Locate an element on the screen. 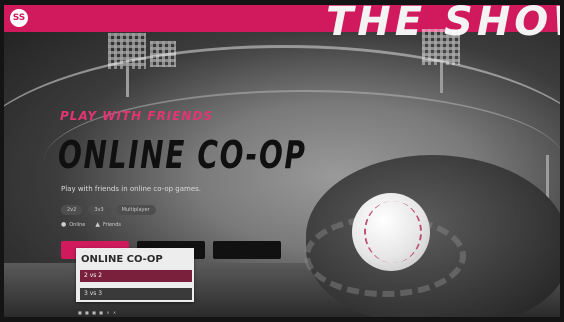 This screenshot has height=322, width=564. mode-dropdown-menu: ONLINE CO-OP 2 vs 2 3 vs 3 is located at coordinates (135, 275).